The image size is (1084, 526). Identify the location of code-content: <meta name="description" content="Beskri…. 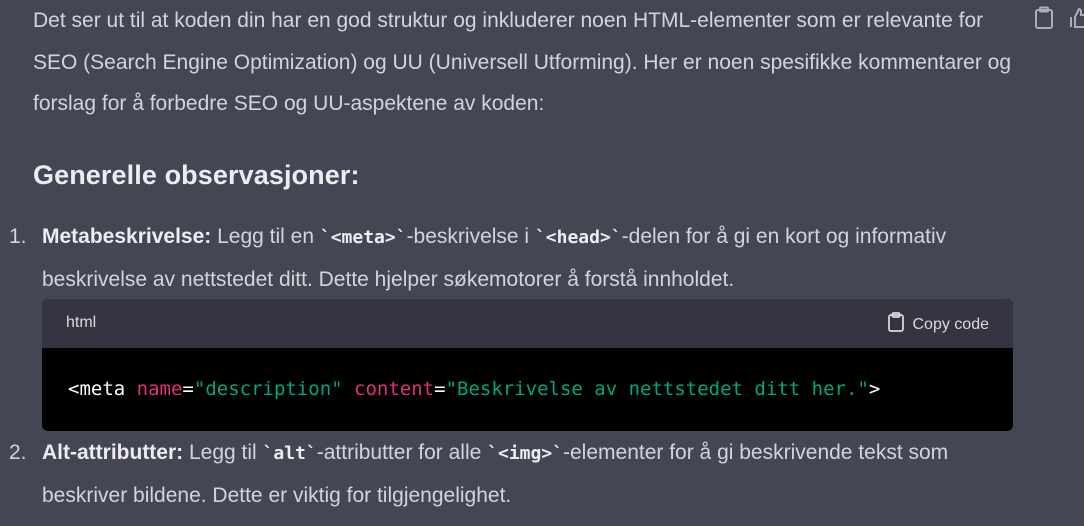
(527, 389).